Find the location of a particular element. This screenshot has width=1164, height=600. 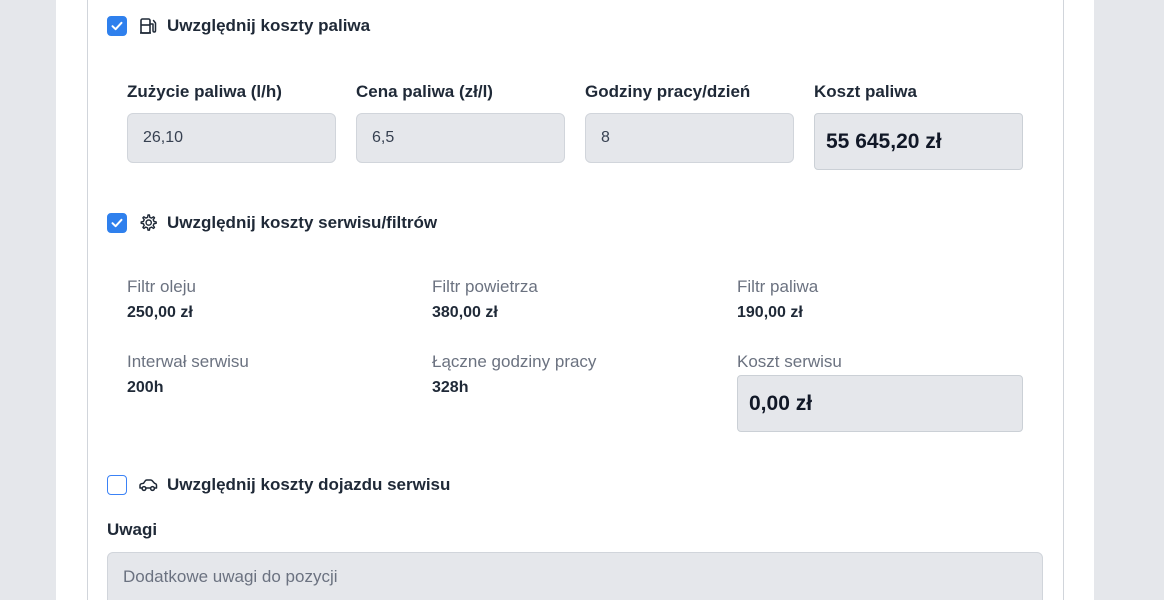

fuel-filter-stat: Filtr paliwa 190,00 zł is located at coordinates (777, 299).